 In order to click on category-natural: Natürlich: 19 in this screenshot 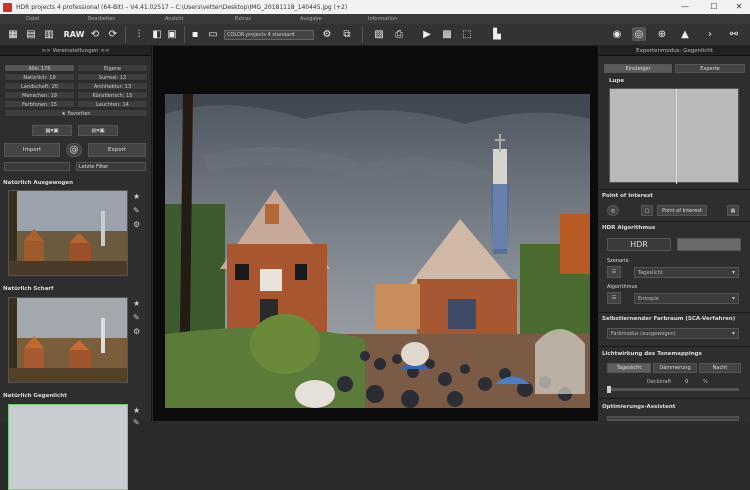, I will do `click(39, 77)`.